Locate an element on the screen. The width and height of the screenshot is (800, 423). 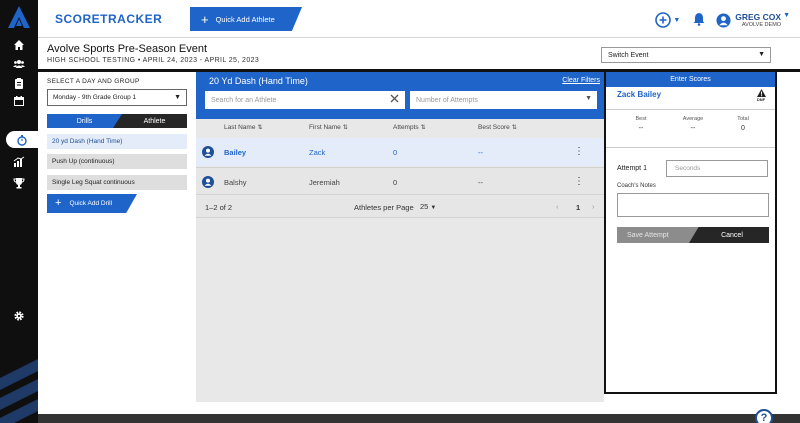
clear-filters-link: Clear Filters is located at coordinates (581, 80).